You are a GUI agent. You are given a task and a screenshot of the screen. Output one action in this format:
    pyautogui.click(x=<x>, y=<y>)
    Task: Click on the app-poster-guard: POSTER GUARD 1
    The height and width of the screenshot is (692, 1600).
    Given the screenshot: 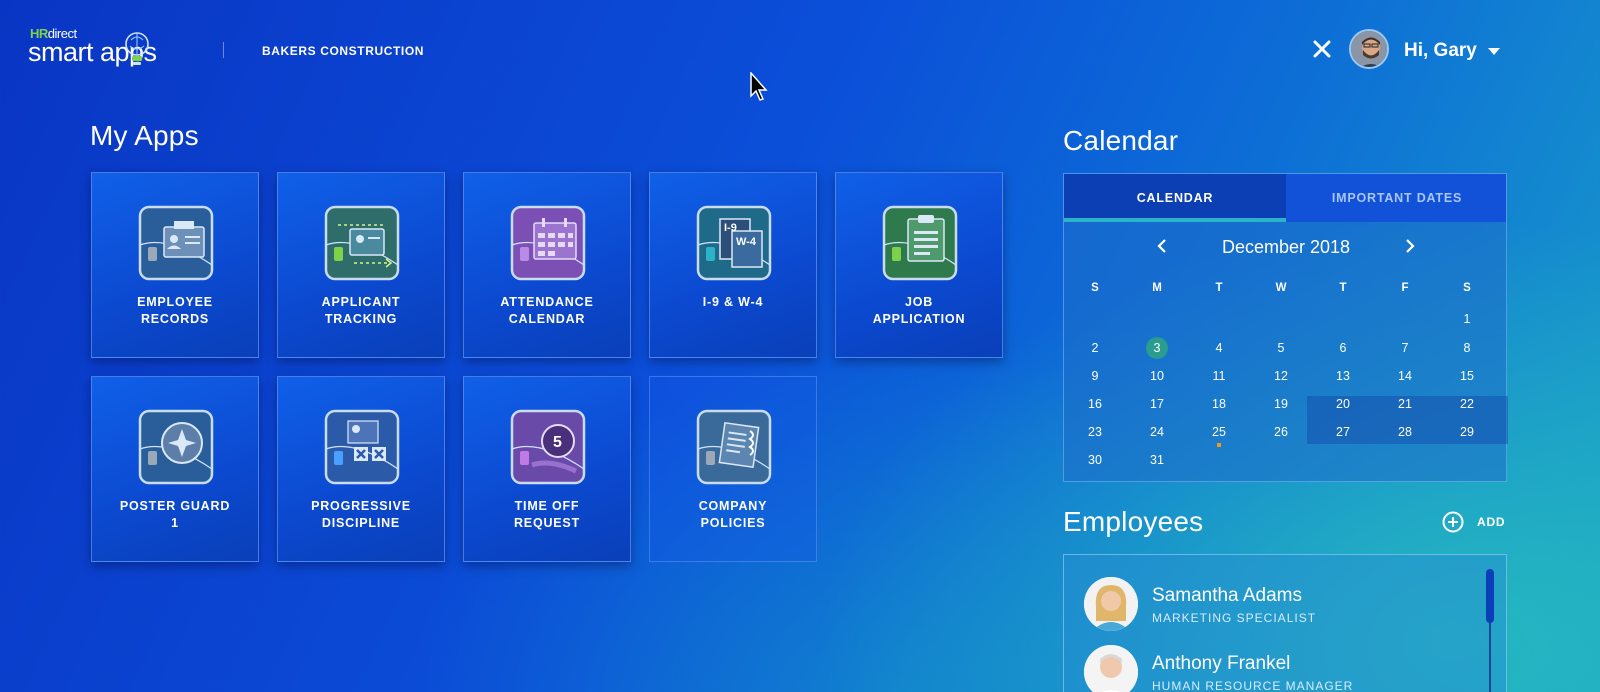 What is the action you would take?
    pyautogui.click(x=175, y=469)
    